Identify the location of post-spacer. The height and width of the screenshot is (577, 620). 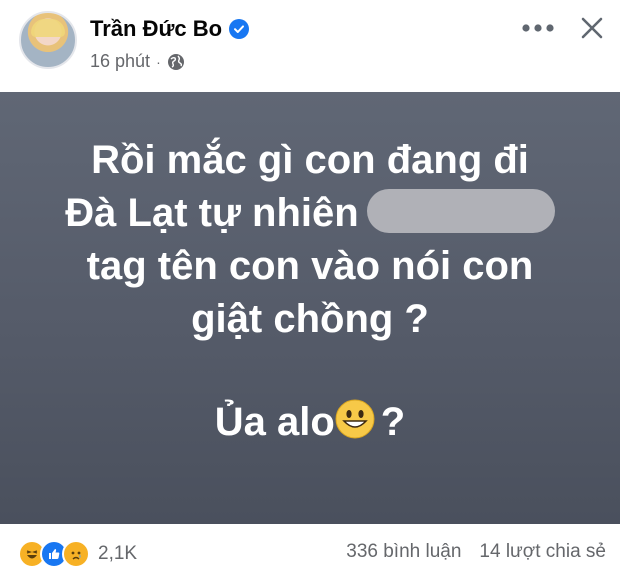
(310, 371).